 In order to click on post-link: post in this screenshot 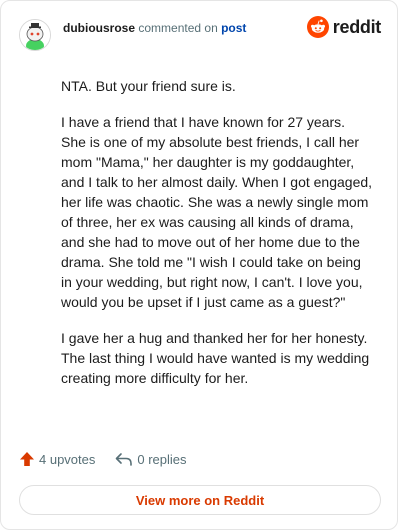, I will do `click(233, 28)`.